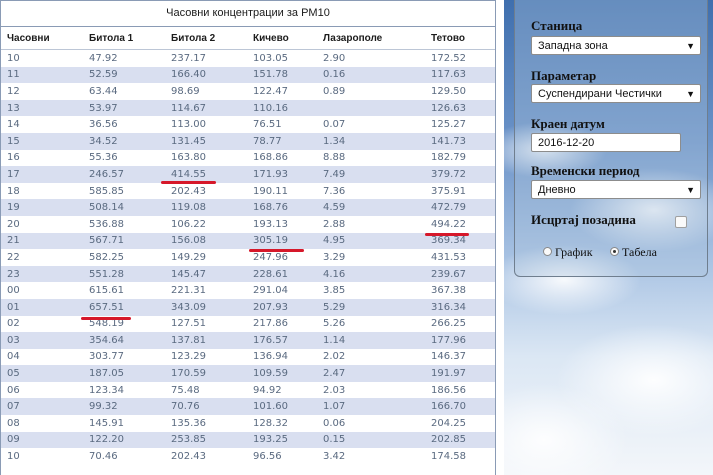 This screenshot has height=475, width=713. I want to click on station-select: Западна зона ▼, so click(616, 45).